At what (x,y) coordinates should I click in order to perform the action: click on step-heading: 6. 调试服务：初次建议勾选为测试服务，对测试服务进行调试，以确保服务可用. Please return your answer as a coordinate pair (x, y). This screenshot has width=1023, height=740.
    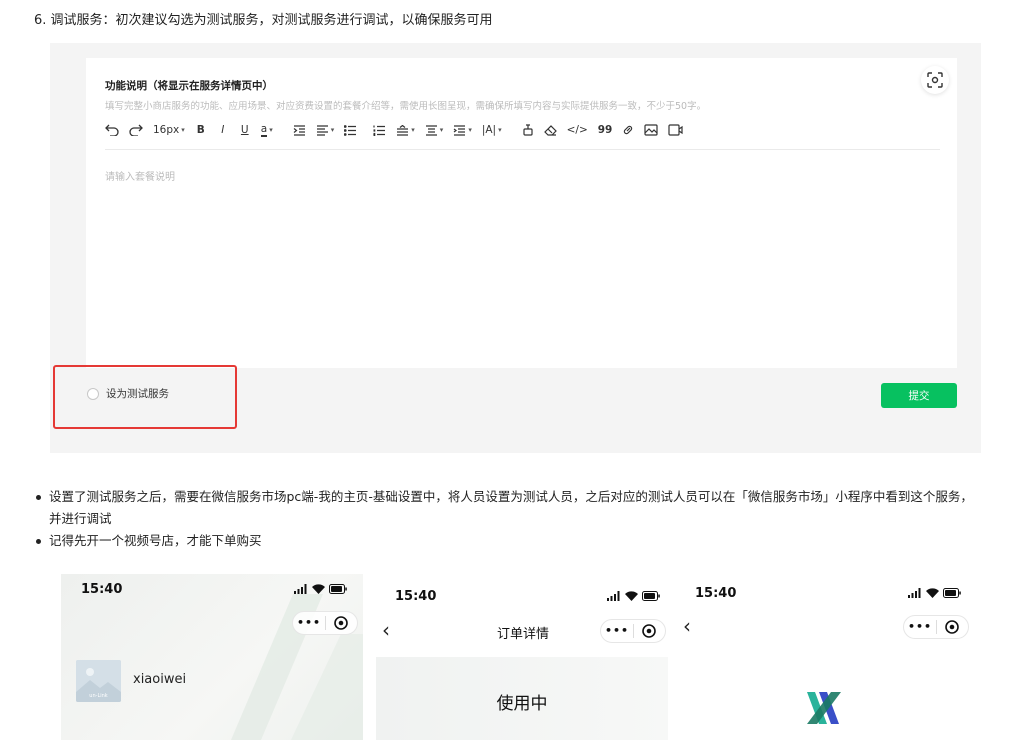
    Looking at the image, I should click on (263, 20).